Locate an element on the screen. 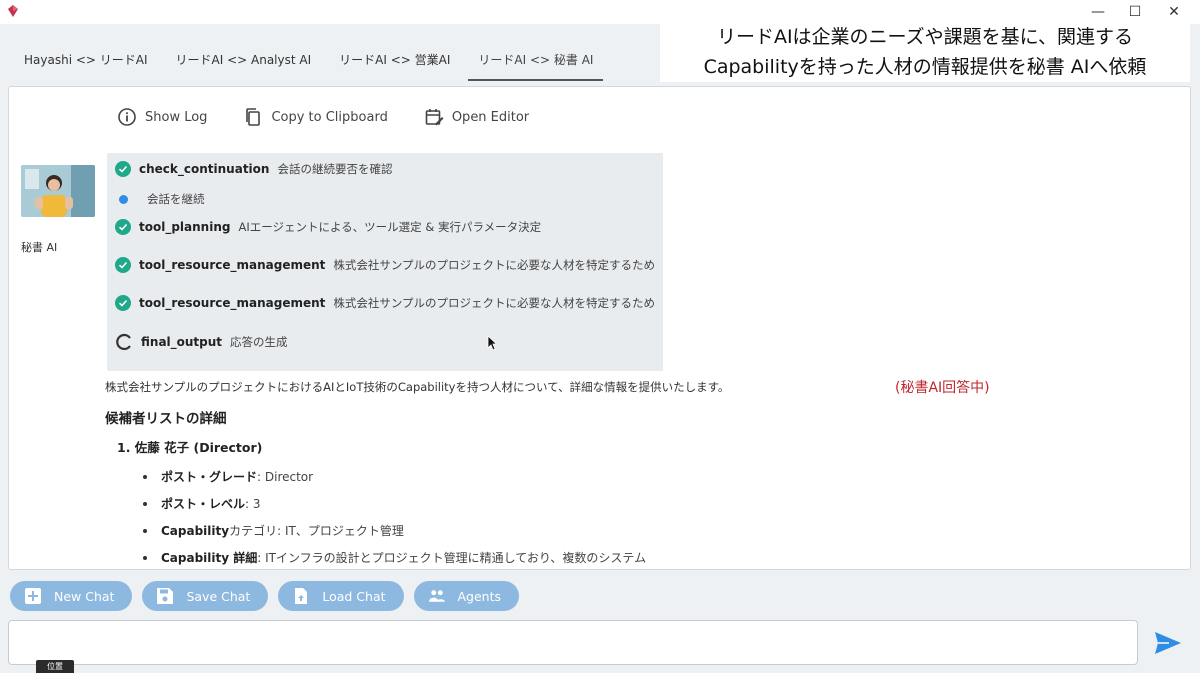  agent-name: 秘書 AI is located at coordinates (39, 247).